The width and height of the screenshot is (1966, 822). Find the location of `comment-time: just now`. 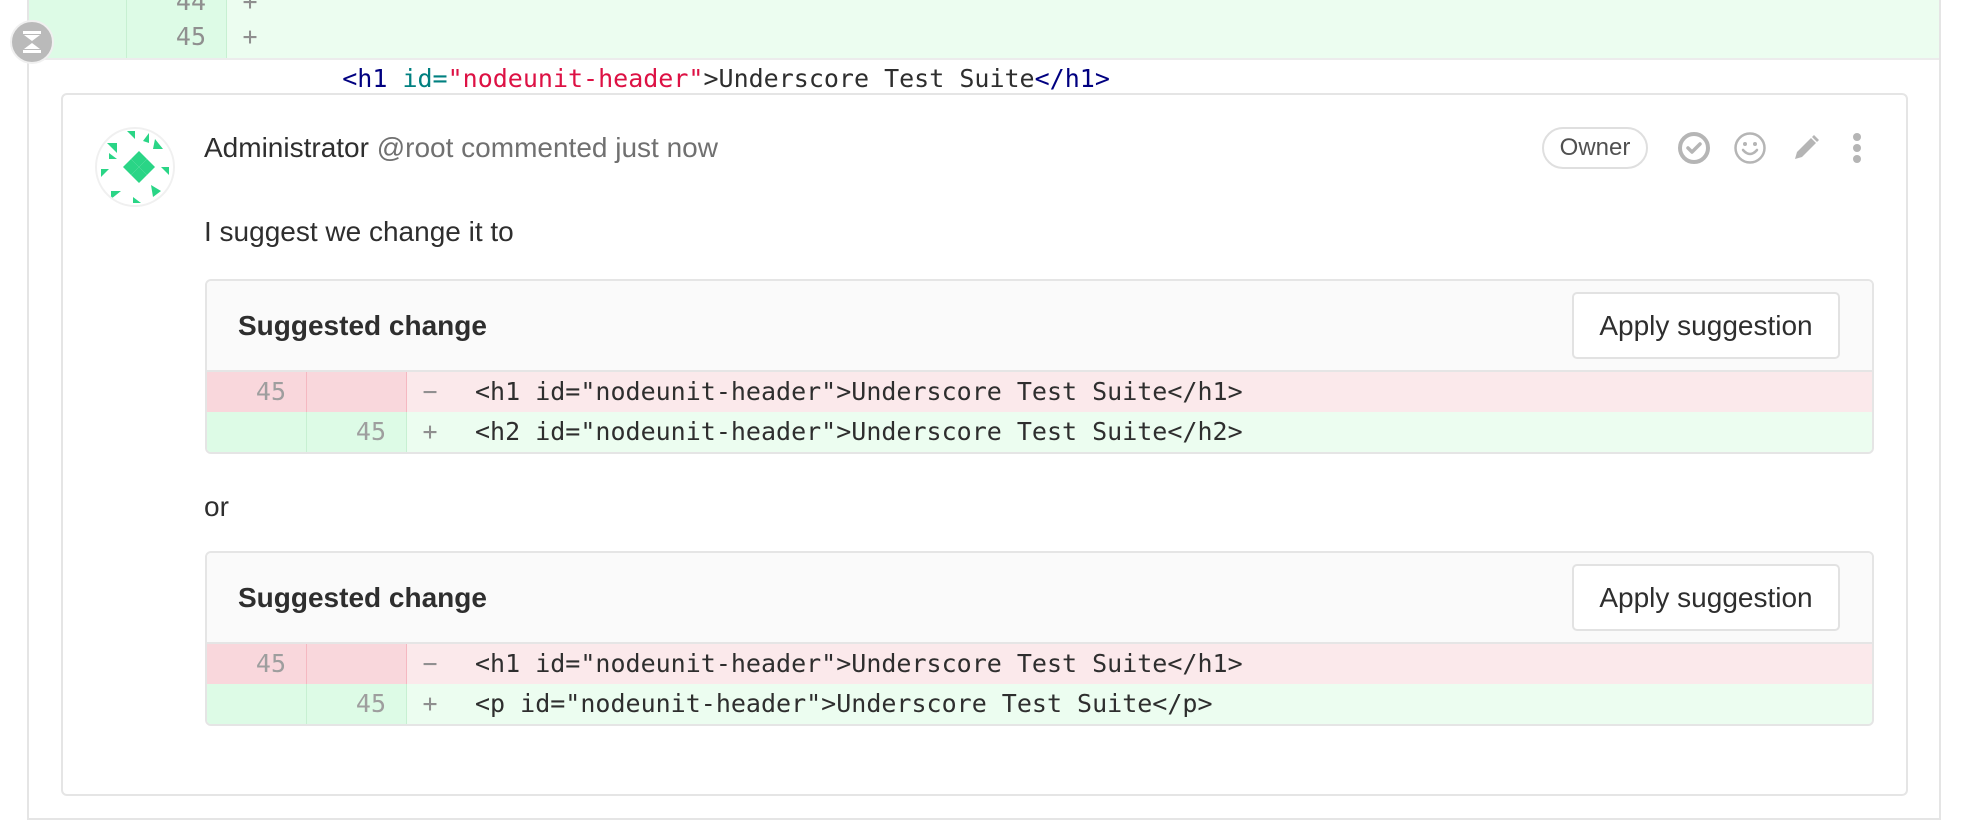

comment-time: just now is located at coordinates (666, 147).